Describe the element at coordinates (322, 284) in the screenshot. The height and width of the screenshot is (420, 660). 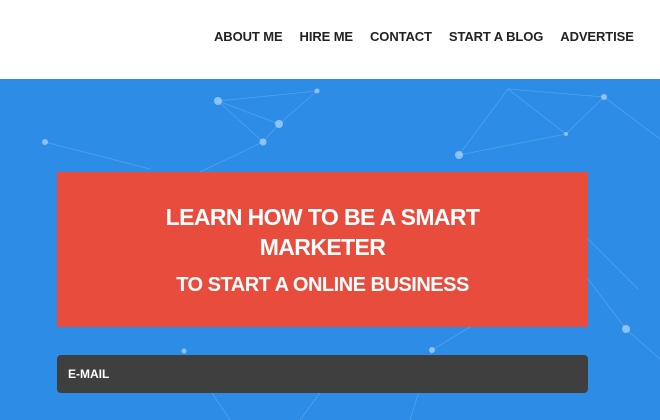
I see `subheadline: TO START A ONLINE BUSINESS` at that location.